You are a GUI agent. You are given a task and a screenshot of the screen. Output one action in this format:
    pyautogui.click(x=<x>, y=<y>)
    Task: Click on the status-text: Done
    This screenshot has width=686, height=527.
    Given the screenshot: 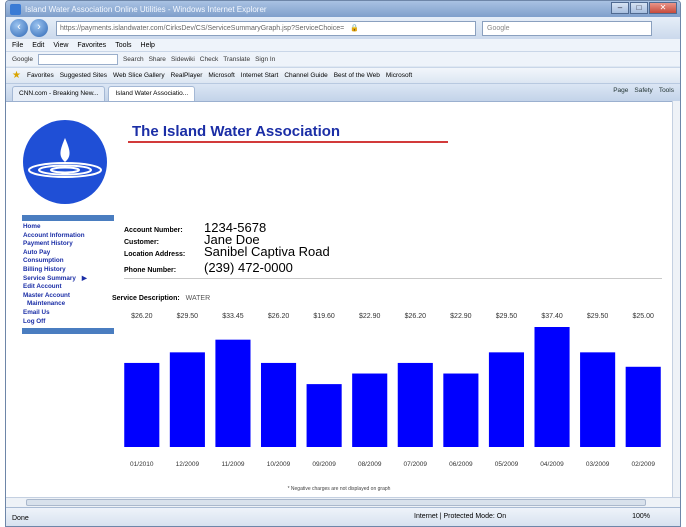 What is the action you would take?
    pyautogui.click(x=20, y=518)
    